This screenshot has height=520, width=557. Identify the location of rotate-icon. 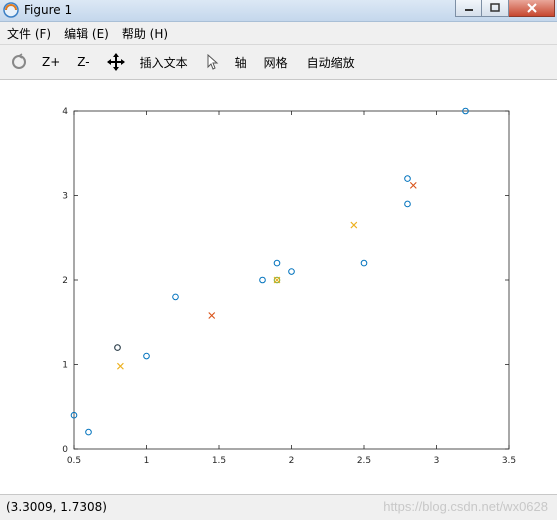
(19, 61).